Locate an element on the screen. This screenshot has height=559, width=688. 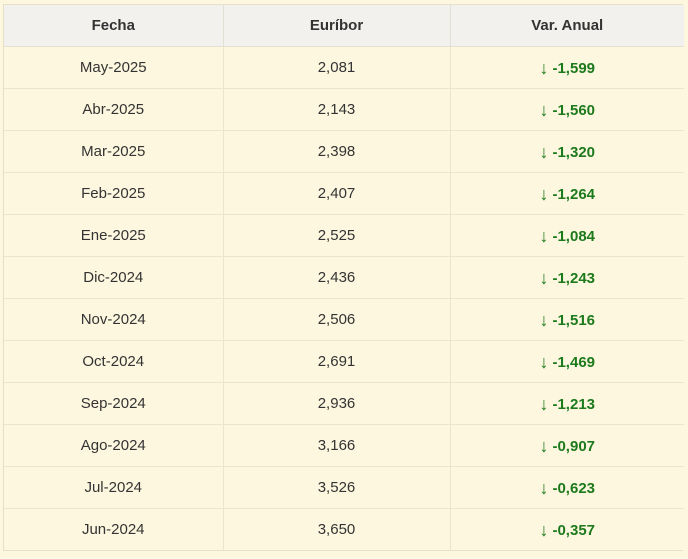
var-anual-value: -1,264 is located at coordinates (574, 194).